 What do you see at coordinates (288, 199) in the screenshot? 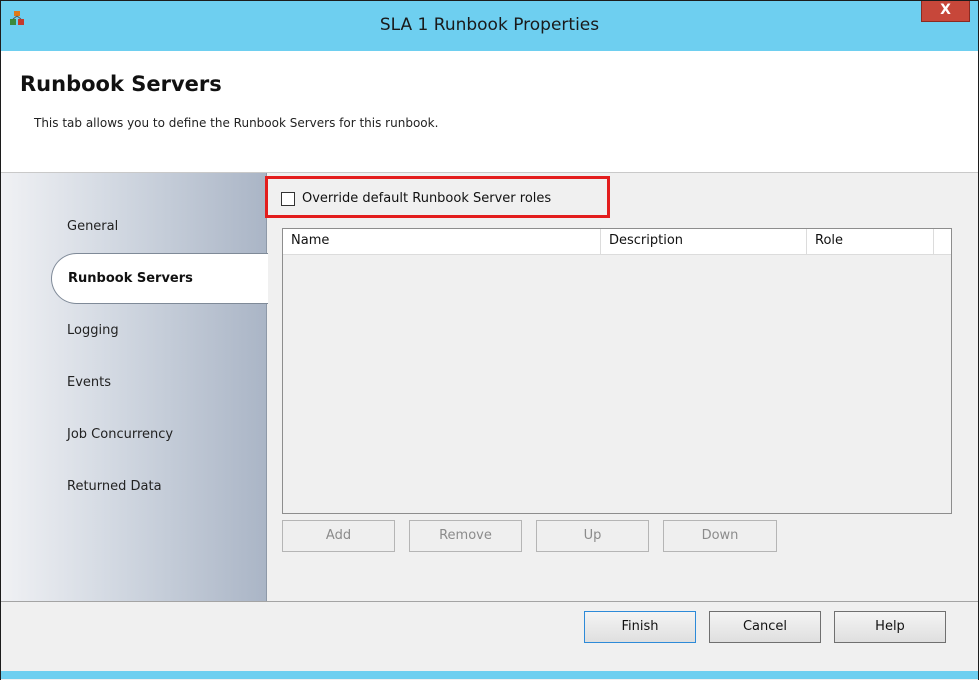
I see `override-checkbox` at bounding box center [288, 199].